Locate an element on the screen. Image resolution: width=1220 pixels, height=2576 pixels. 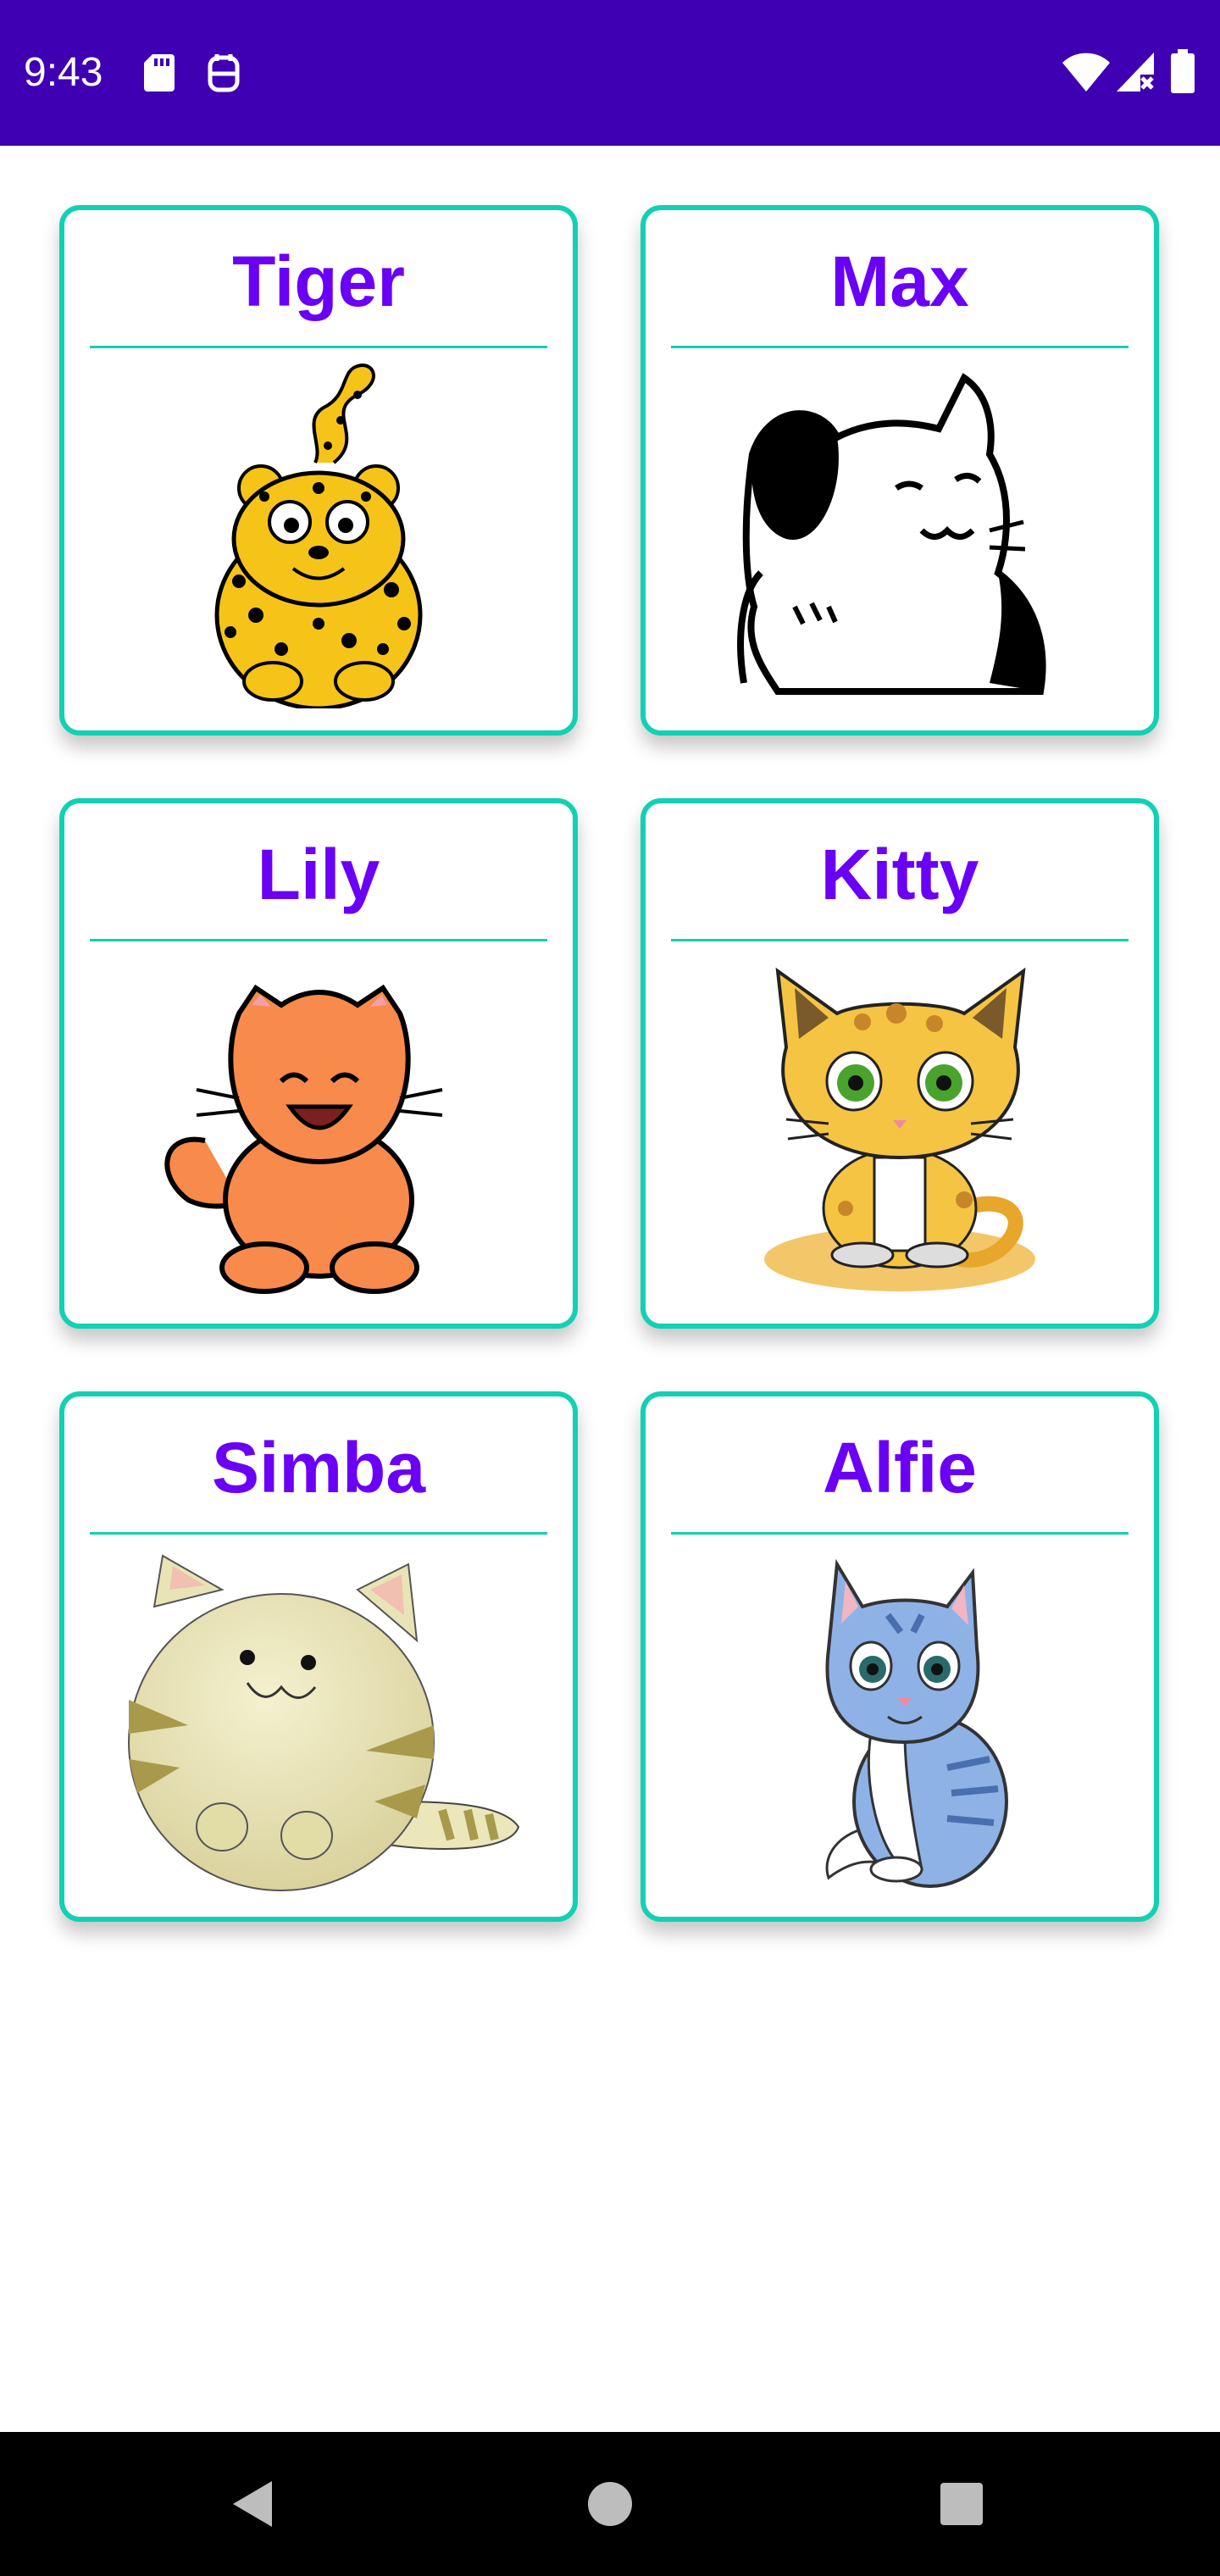
spotted-kitten-image is located at coordinates (899, 1128).